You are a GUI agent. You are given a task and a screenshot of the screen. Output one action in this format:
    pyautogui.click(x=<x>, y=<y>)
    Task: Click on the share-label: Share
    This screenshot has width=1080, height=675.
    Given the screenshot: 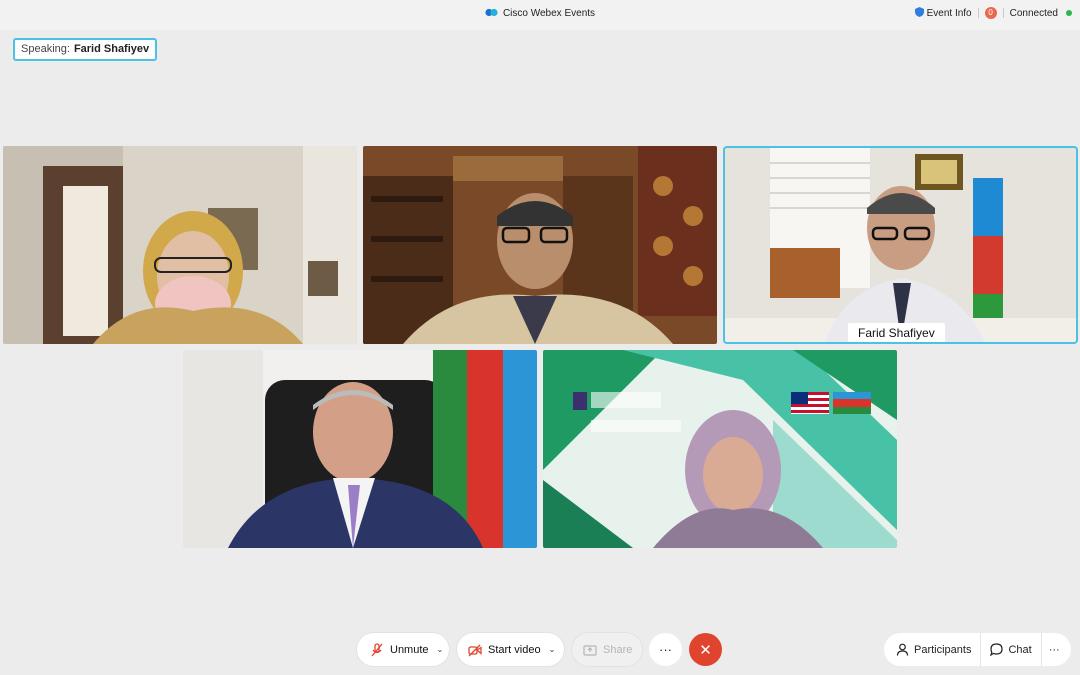 What is the action you would take?
    pyautogui.click(x=618, y=649)
    